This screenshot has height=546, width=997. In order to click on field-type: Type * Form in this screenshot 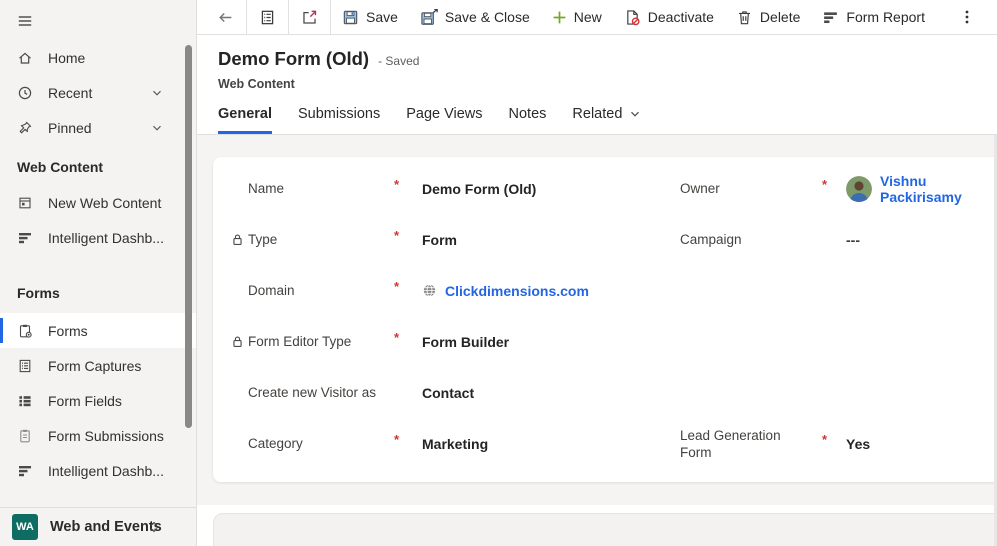, I will do `click(448, 239)`.